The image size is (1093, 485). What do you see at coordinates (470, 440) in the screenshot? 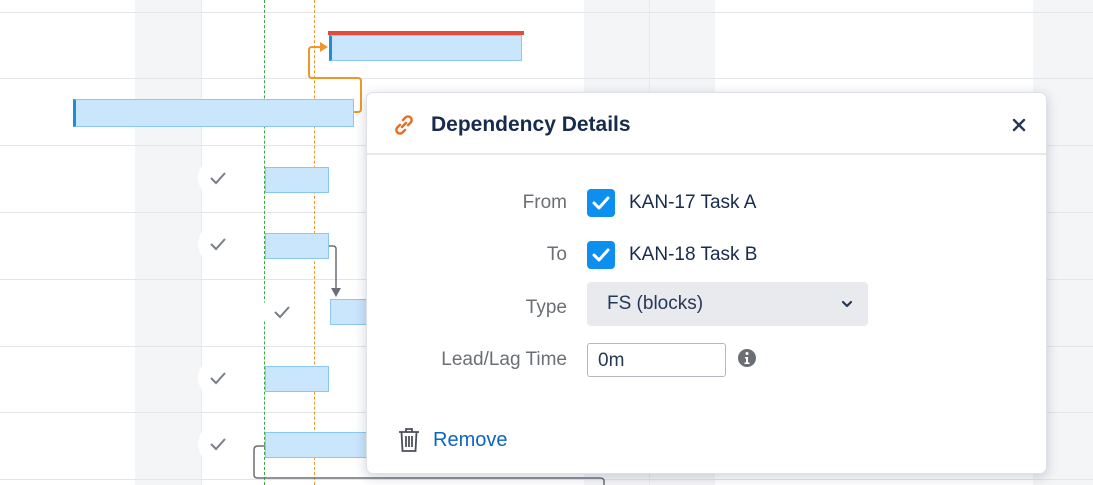
I see `remove-label: Remove` at bounding box center [470, 440].